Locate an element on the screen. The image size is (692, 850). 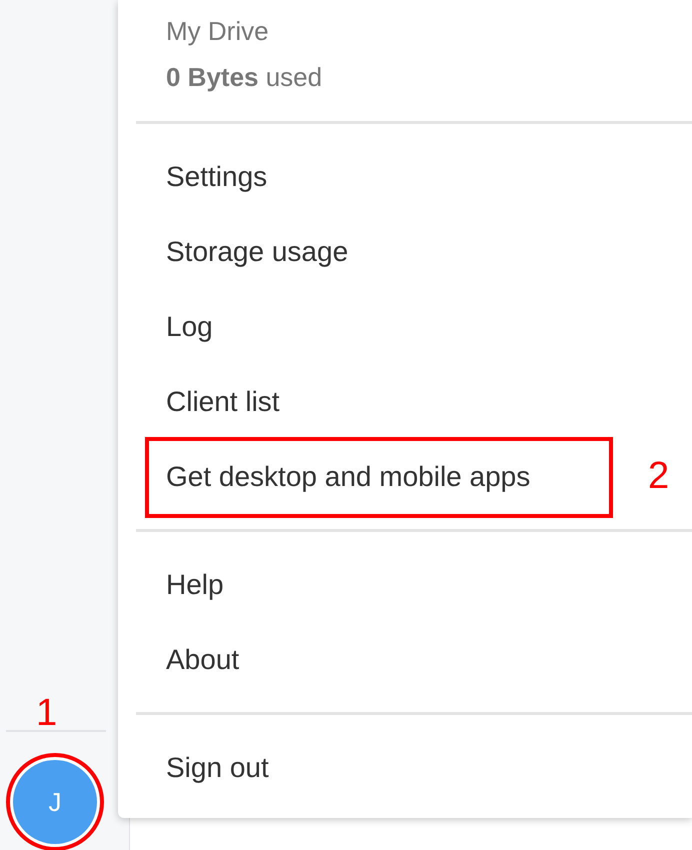
annotation-number: 1 is located at coordinates (47, 713).